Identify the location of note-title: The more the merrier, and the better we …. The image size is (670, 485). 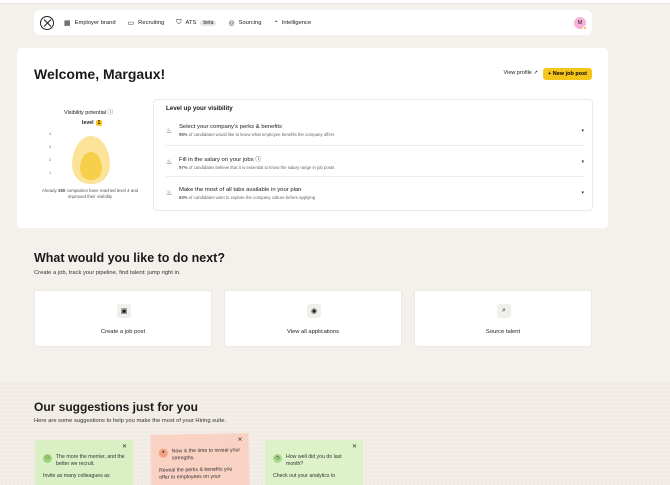
(90, 461).